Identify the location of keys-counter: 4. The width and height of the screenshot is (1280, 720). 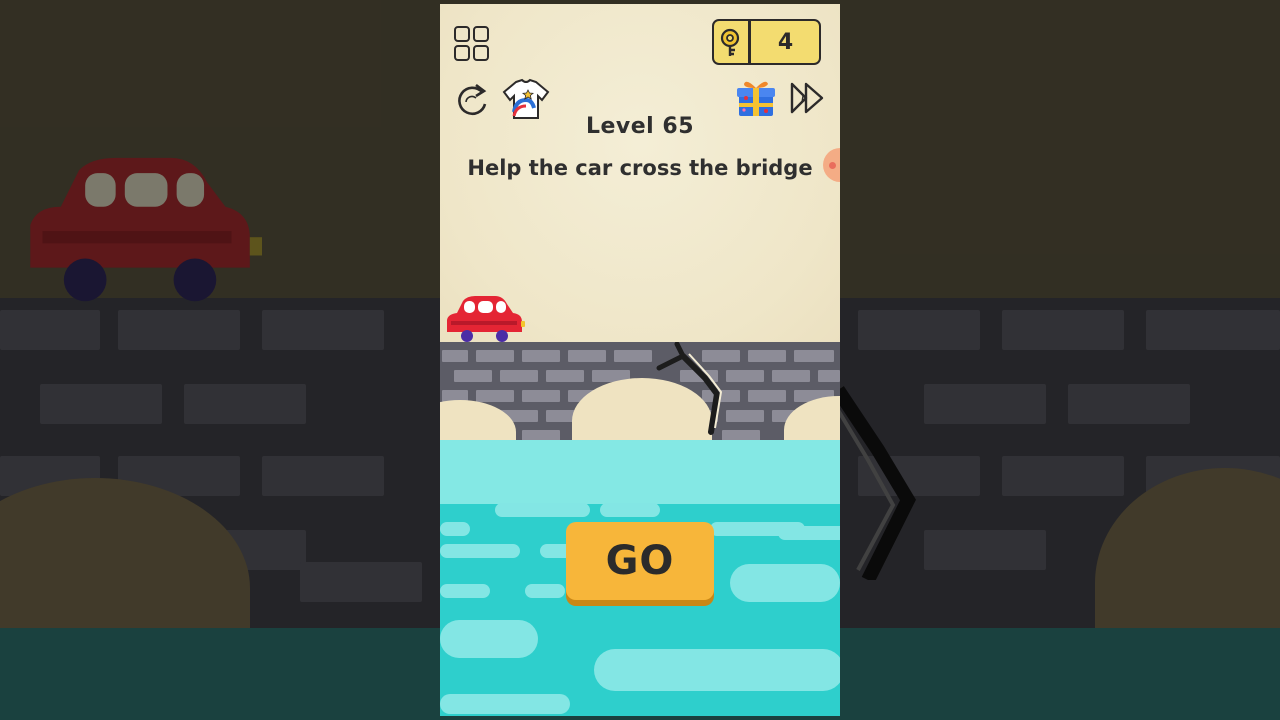
(766, 42).